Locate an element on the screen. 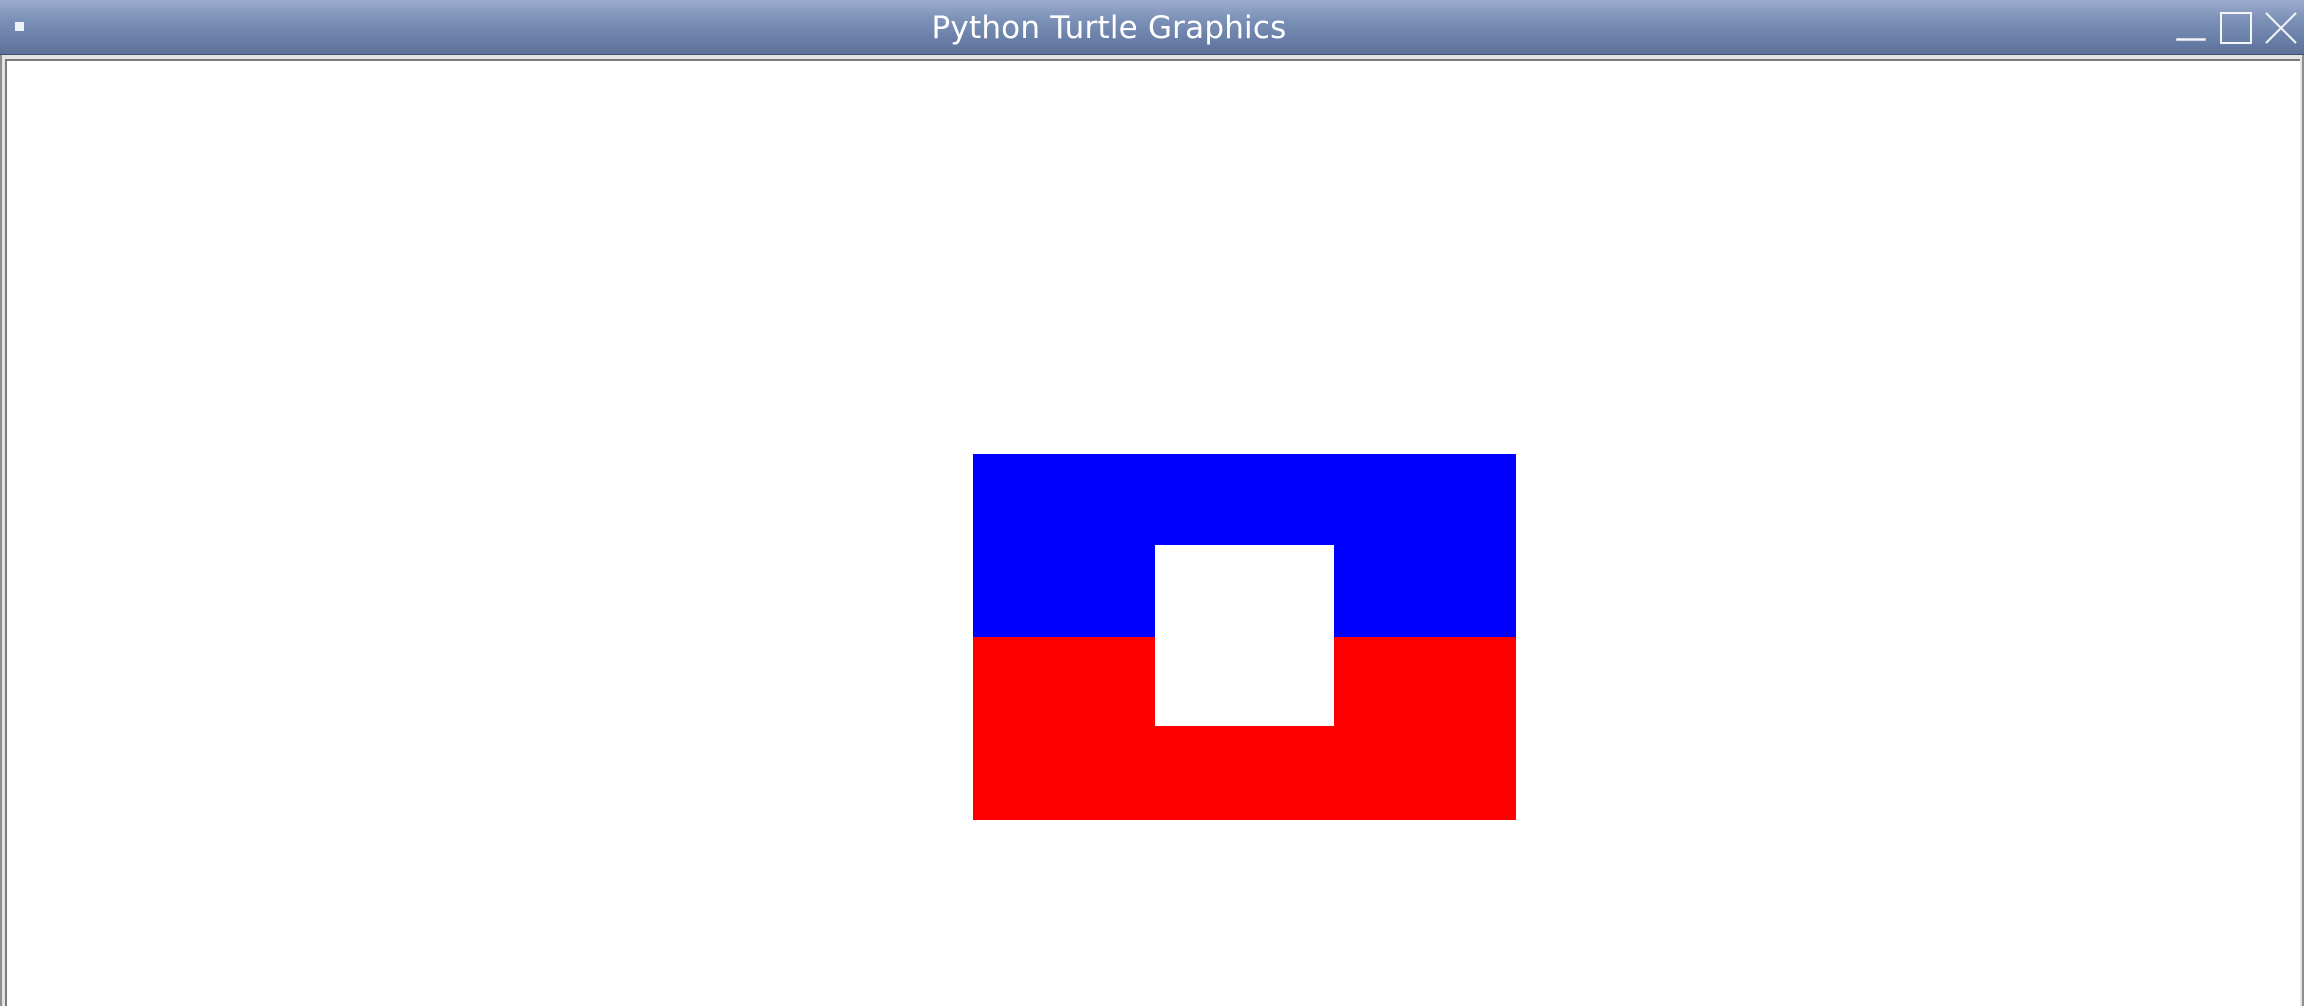 The width and height of the screenshot is (2304, 1006). window-title: Python Turtle Graphics is located at coordinates (1109, 28).